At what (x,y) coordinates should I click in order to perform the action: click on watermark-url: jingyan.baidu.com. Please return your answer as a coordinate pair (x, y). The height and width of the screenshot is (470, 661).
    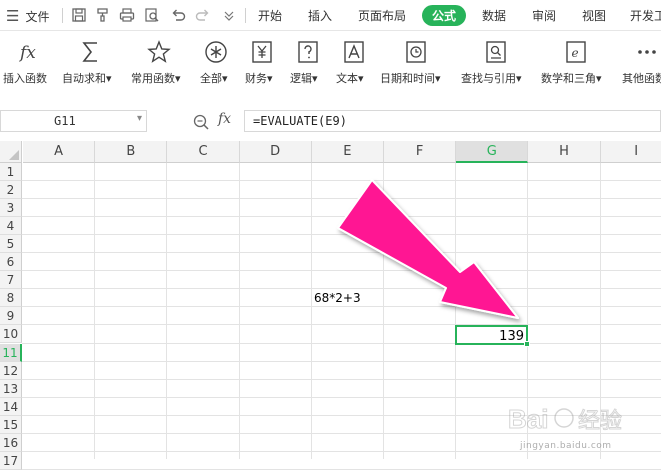
    Looking at the image, I should click on (566, 446).